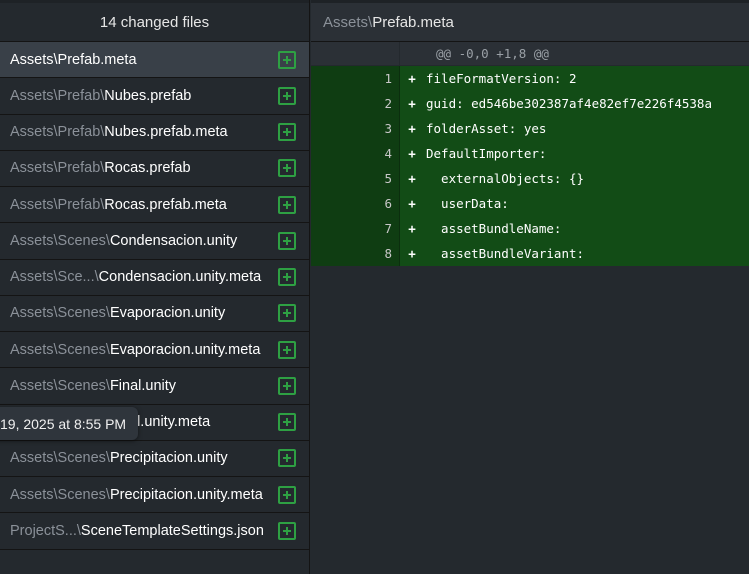 This screenshot has width=749, height=574. I want to click on file-row-nubes-prefab: Assets\Prefab\ Nubes.prefab, so click(154, 96).